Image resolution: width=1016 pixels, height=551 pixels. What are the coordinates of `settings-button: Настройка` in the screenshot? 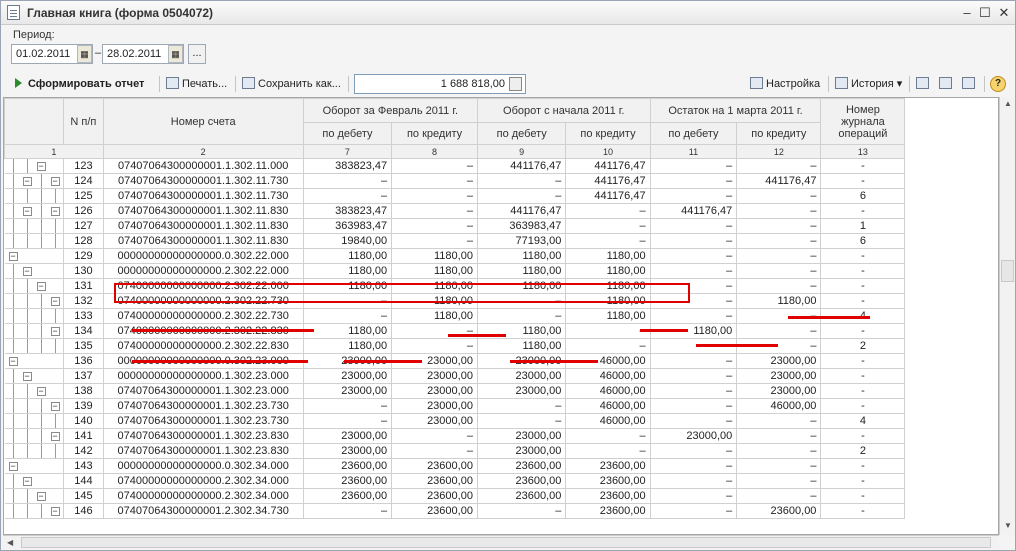 It's located at (785, 84).